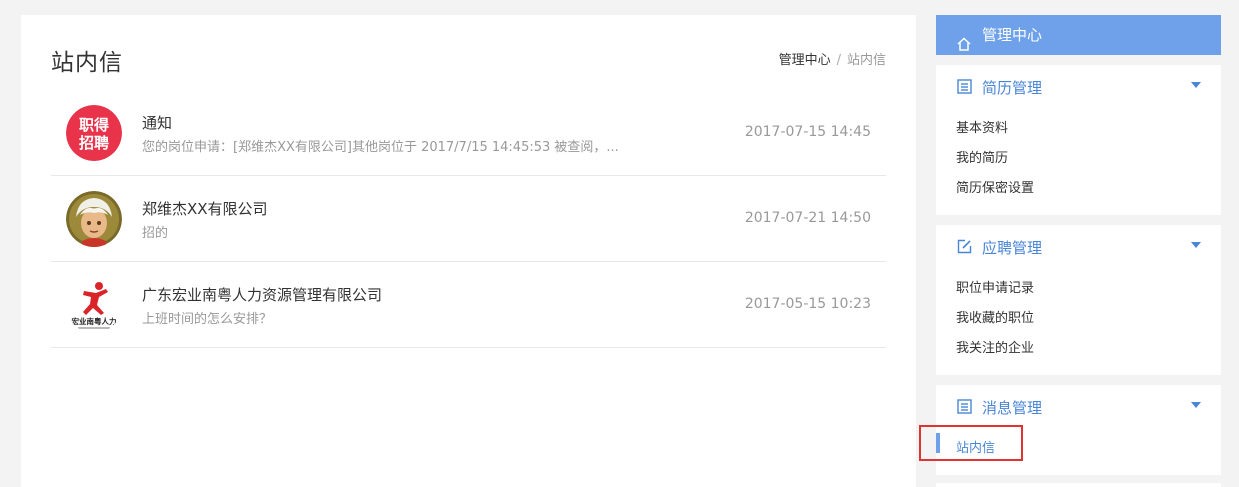 The image size is (1239, 487). I want to click on sidebar-header-label: 管理中心, so click(1012, 35).